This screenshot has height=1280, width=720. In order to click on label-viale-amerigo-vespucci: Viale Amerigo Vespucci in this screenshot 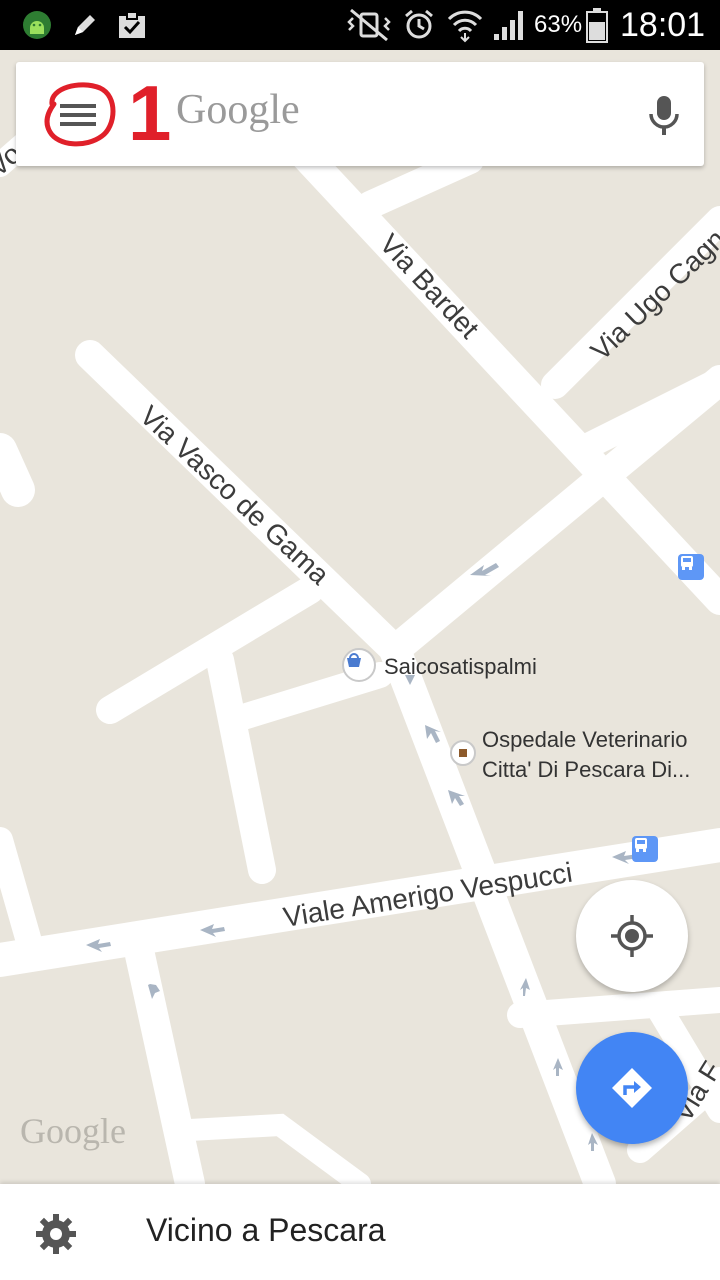, I will do `click(427, 895)`.